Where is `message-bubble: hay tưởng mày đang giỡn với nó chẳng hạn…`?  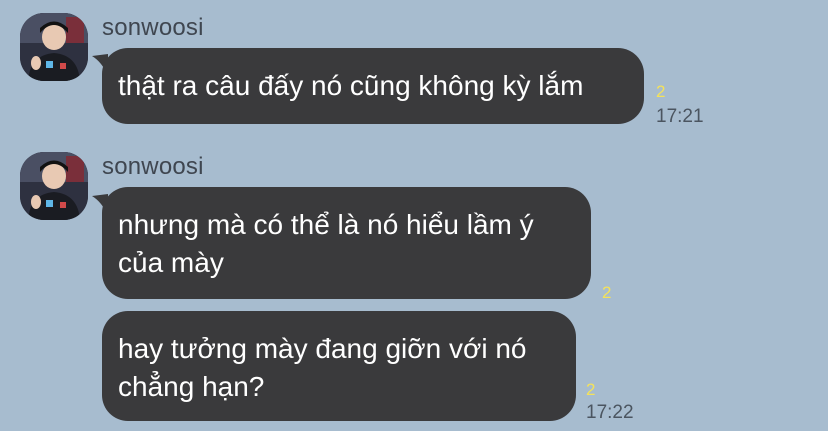 message-bubble: hay tưởng mày đang giỡn với nó chẳng hạn… is located at coordinates (339, 366).